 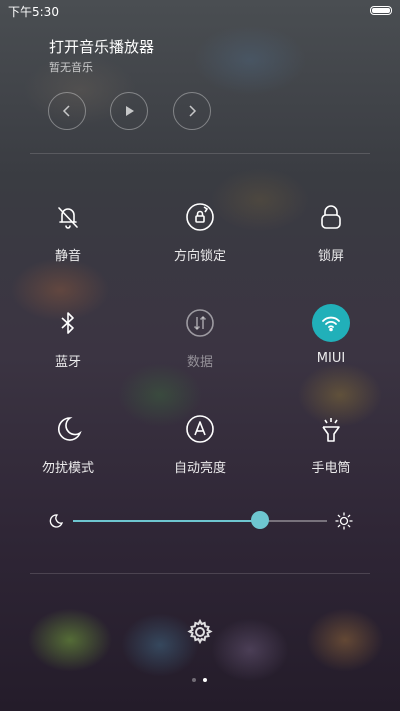 I want to click on toggle-label: 静音, so click(x=67, y=256).